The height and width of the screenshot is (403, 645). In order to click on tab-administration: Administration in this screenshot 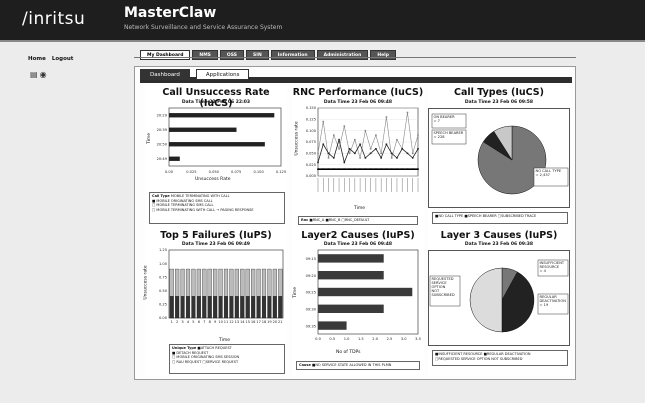, I will do `click(342, 55)`.